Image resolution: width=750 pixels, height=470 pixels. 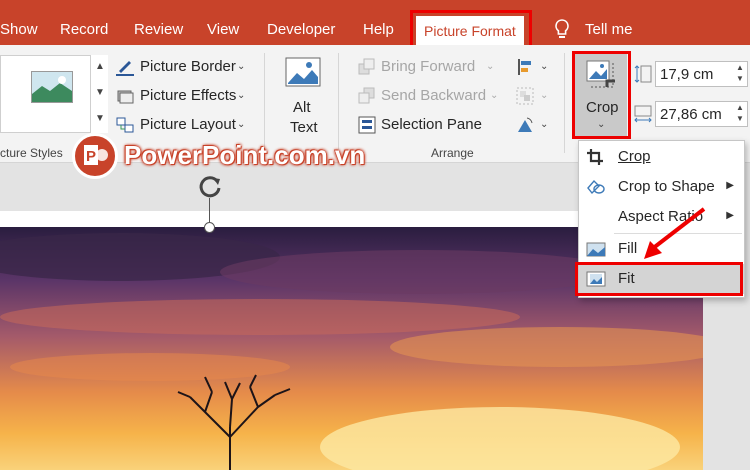 What do you see at coordinates (223, 30) in the screenshot?
I see `tab-view: View` at bounding box center [223, 30].